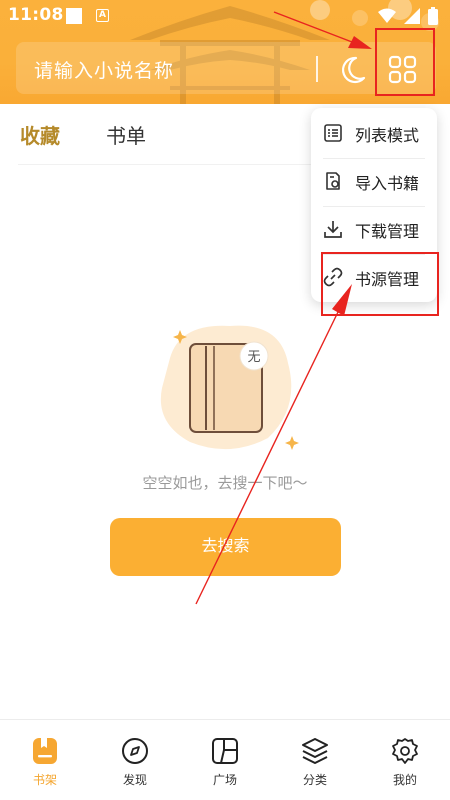 This screenshot has width=450, height=800. I want to click on menu-item-import-books: 导入书籍, so click(374, 182).